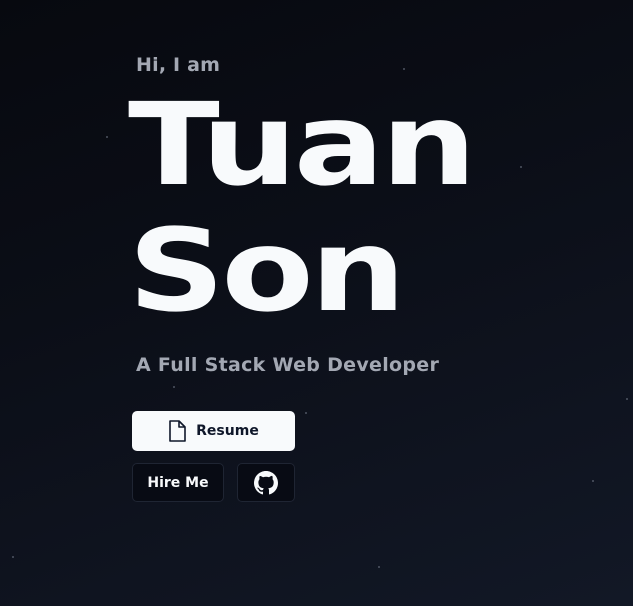 This screenshot has width=633, height=606. Describe the element at coordinates (177, 431) in the screenshot. I see `document-icon` at that location.